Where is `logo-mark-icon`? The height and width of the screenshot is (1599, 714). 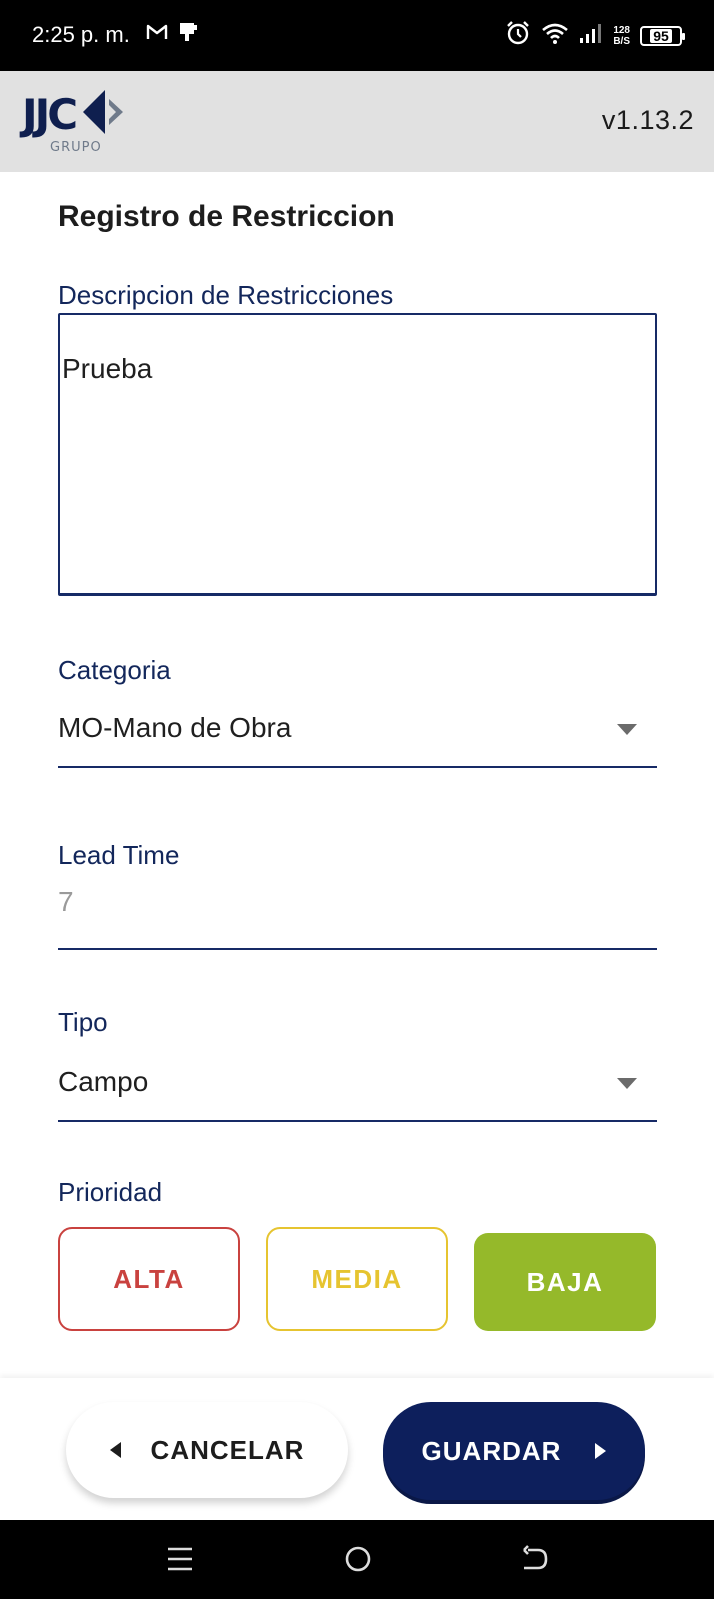 logo-mark-icon is located at coordinates (103, 114).